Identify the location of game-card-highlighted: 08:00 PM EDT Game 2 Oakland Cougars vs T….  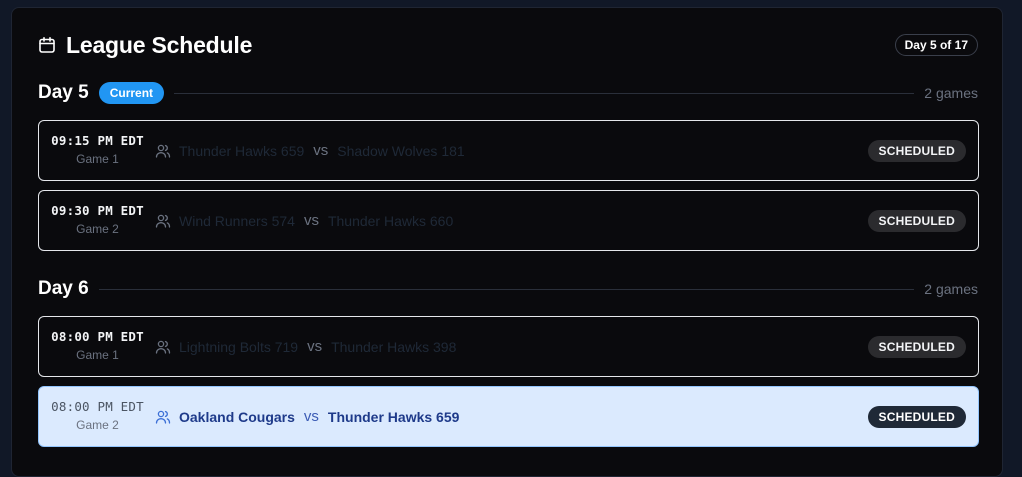
(508, 416).